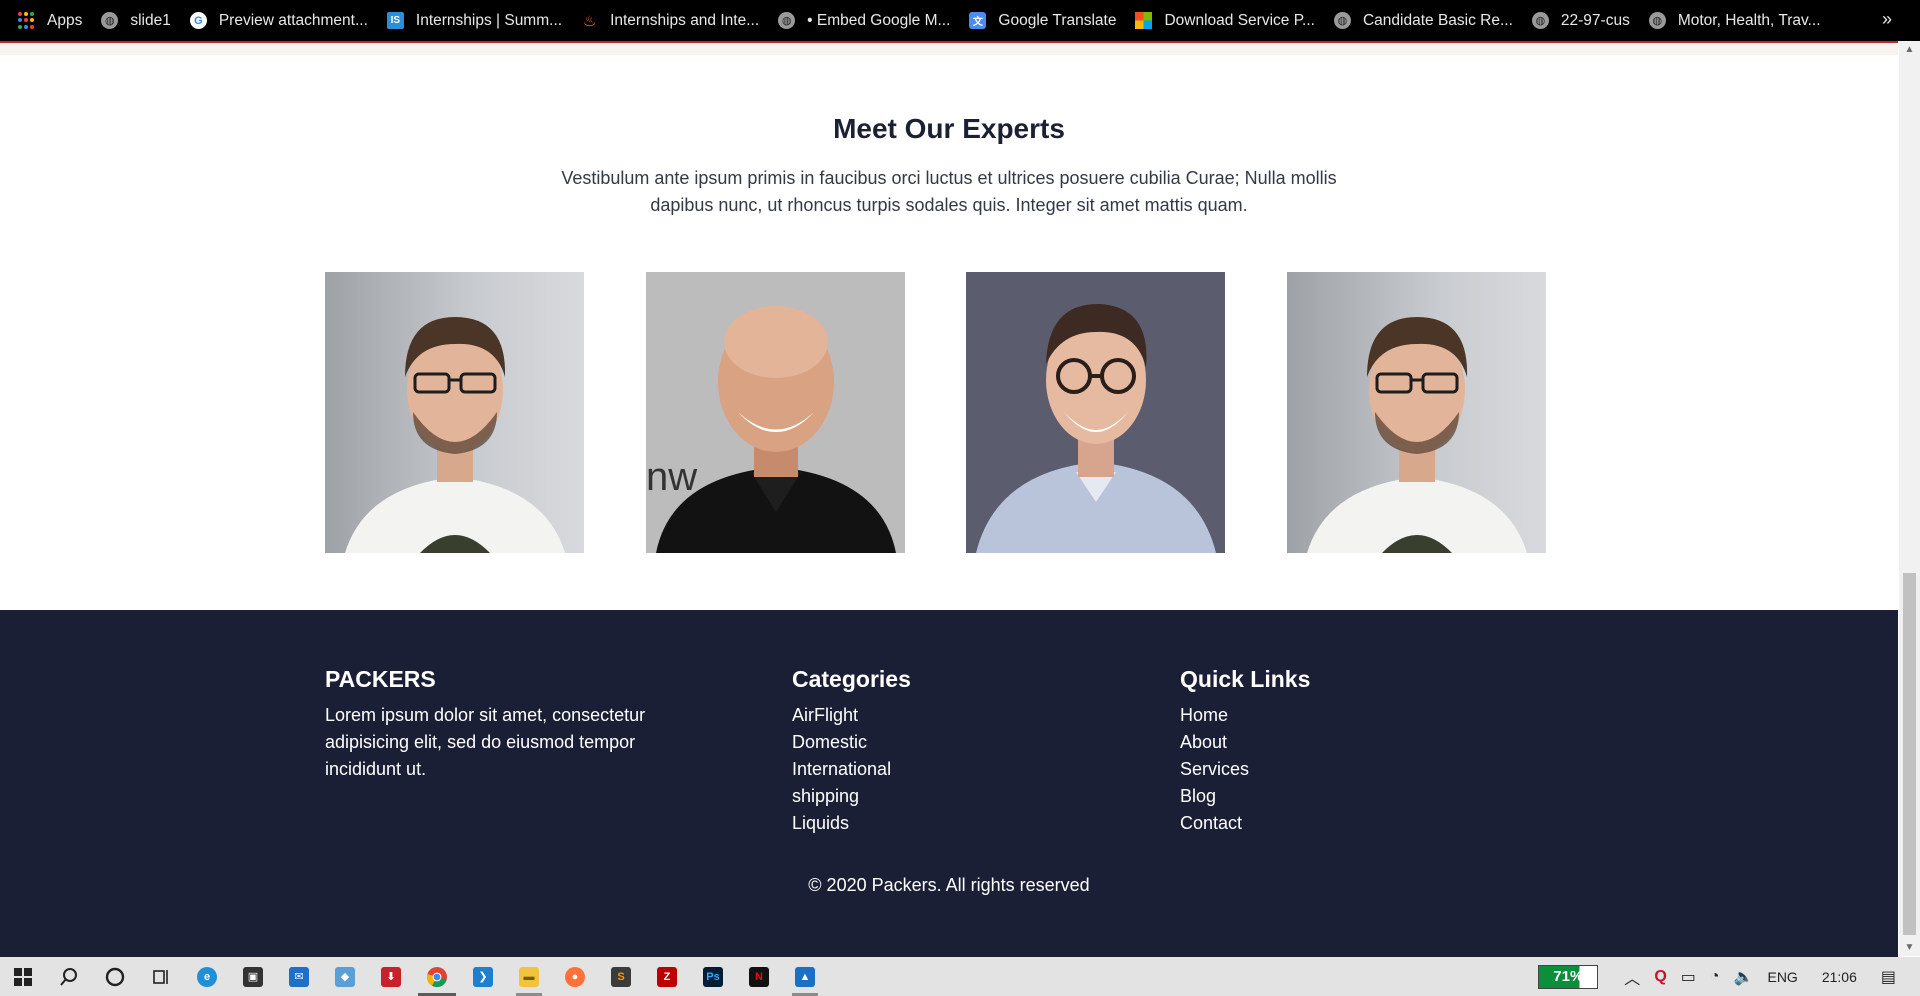 This screenshot has height=996, width=1920. Describe the element at coordinates (1568, 976) in the screenshot. I see `battery-indicator: 71%` at that location.